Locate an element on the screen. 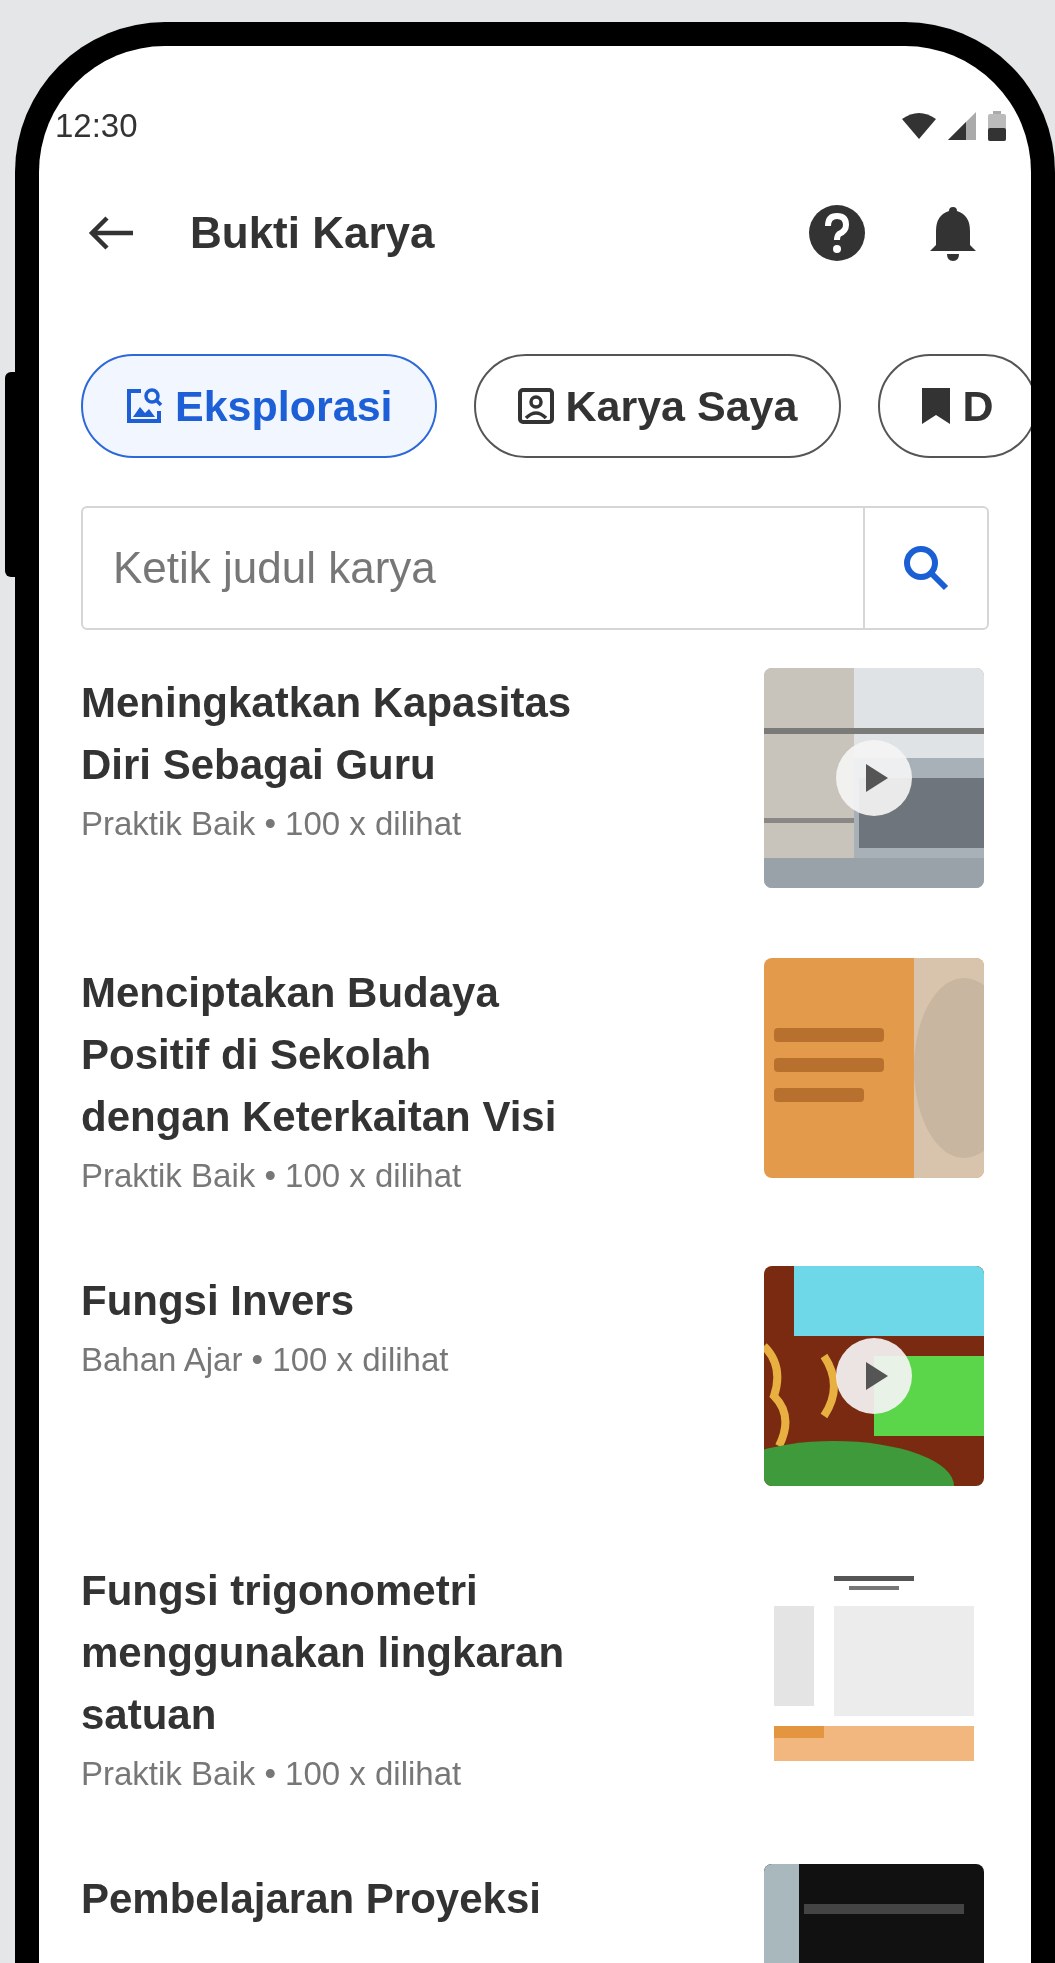 The height and width of the screenshot is (1963, 1055). help-icon is located at coordinates (837, 233).